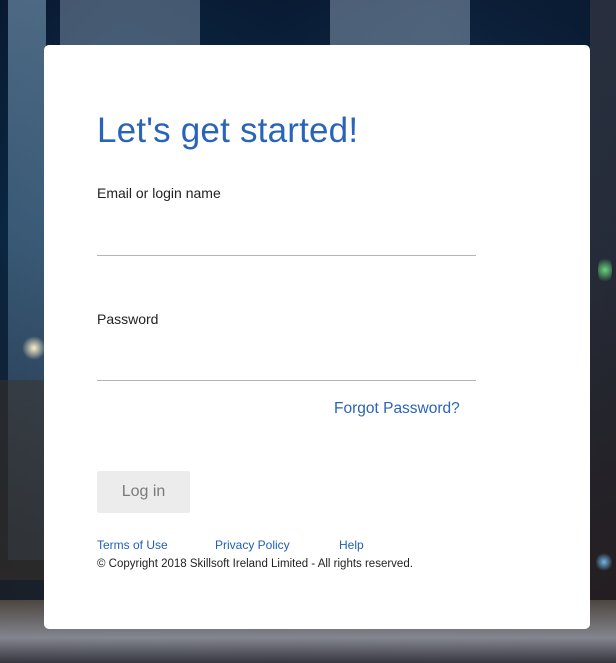 The width and height of the screenshot is (616, 663). What do you see at coordinates (228, 130) in the screenshot?
I see `page-title: Let's get started!` at bounding box center [228, 130].